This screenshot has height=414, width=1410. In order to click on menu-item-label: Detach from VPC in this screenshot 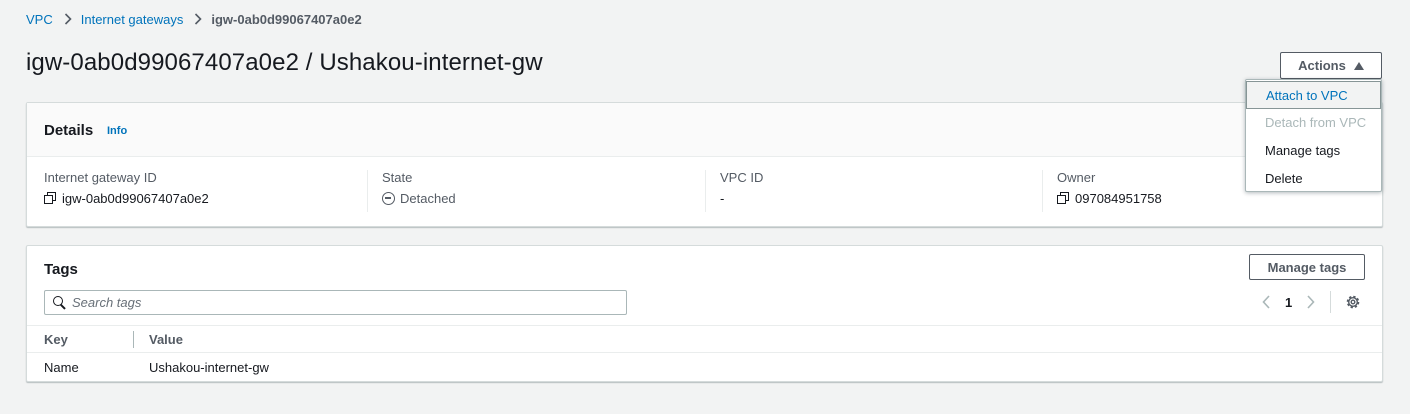, I will do `click(1316, 122)`.